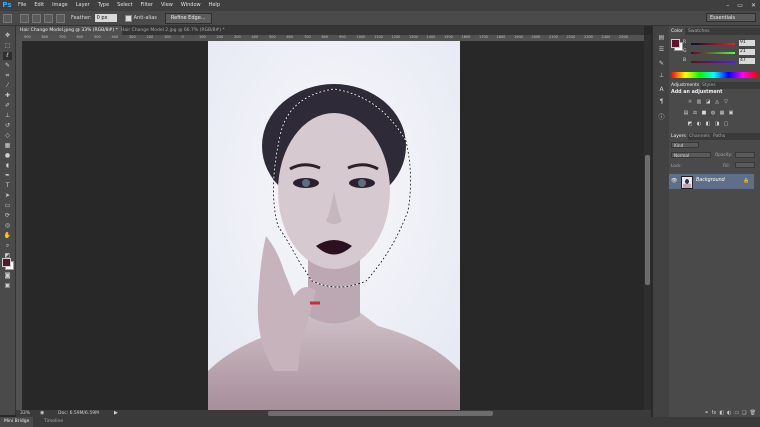 The image size is (760, 427). Describe the element at coordinates (116, 413) in the screenshot. I see `status-menu-arrow-icon: ▶` at that location.